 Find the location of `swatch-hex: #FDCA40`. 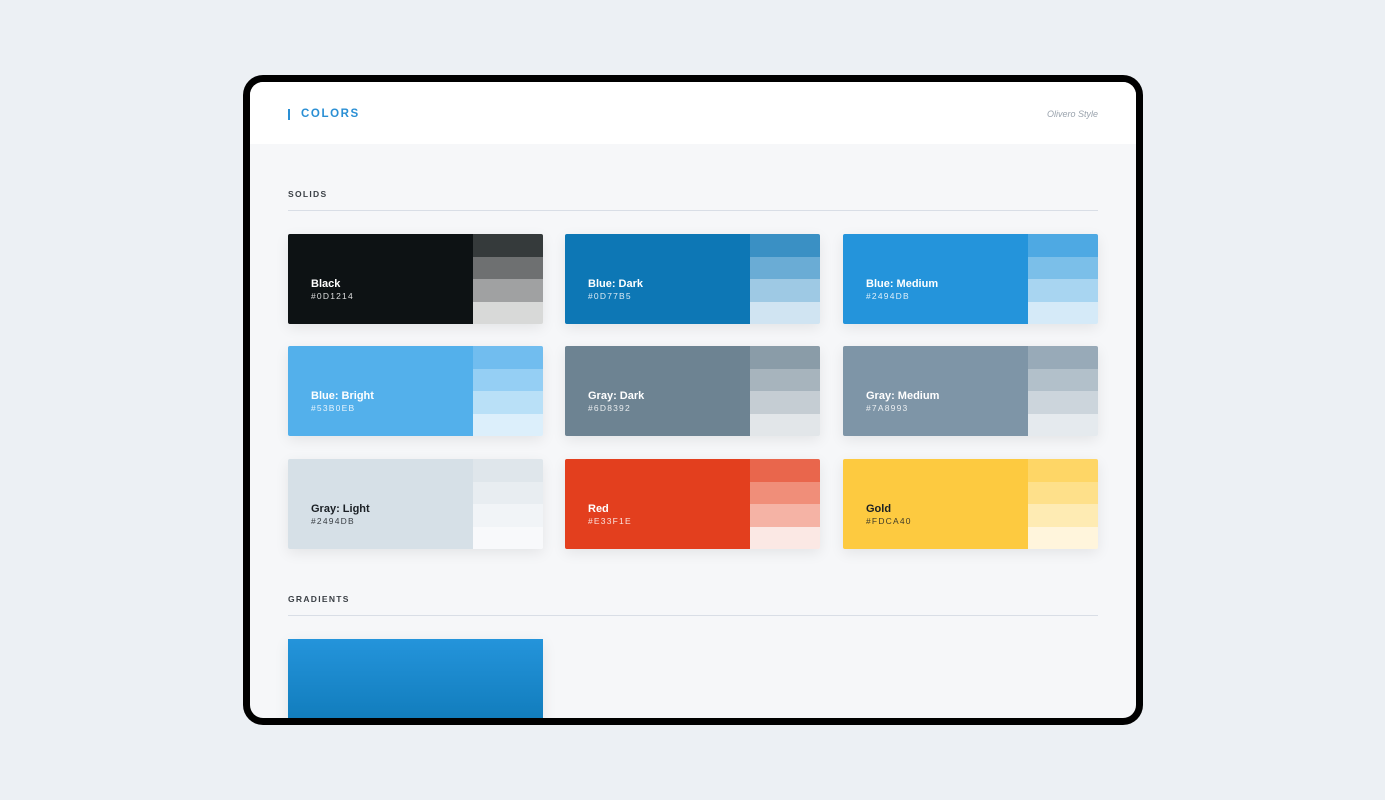

swatch-hex: #FDCA40 is located at coordinates (889, 521).